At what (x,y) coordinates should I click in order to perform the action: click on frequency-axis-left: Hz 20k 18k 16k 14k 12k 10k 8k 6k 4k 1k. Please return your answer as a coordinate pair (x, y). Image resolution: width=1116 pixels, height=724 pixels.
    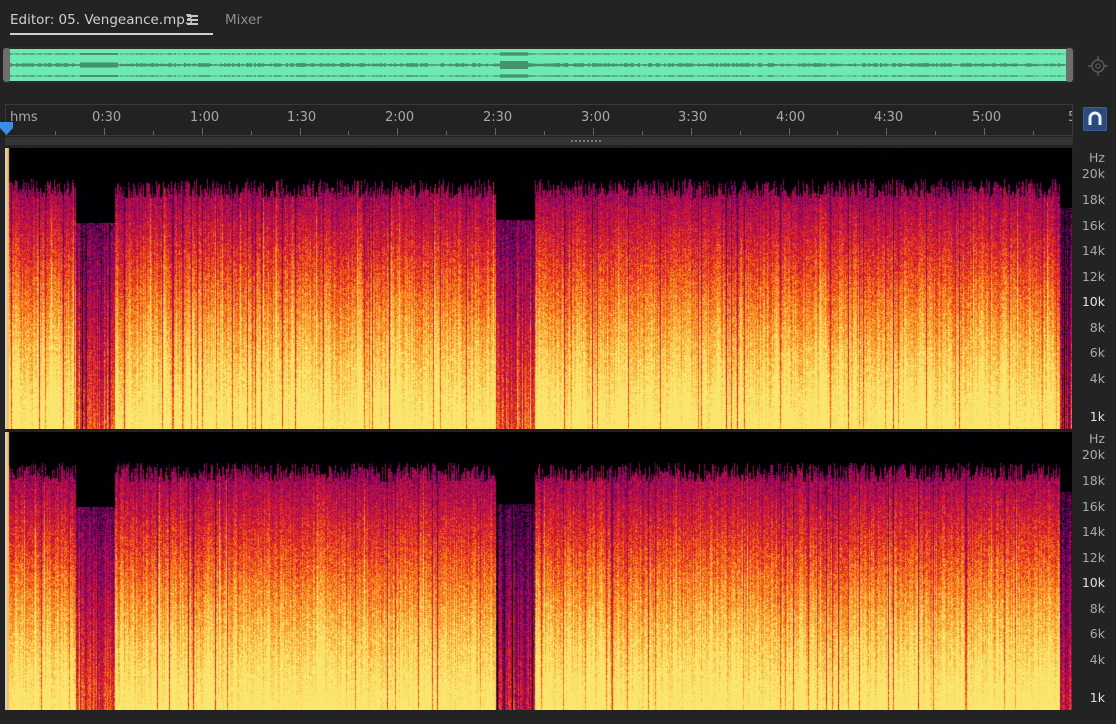
    Looking at the image, I should click on (1095, 288).